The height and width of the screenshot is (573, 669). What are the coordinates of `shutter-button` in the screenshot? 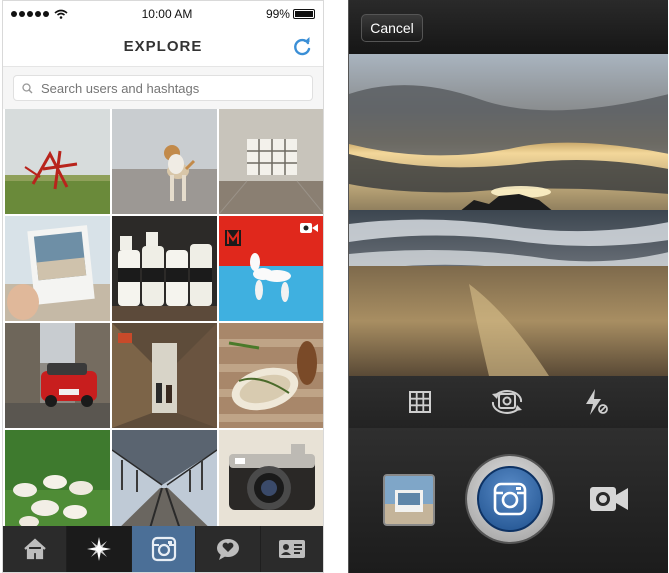 It's located at (510, 499).